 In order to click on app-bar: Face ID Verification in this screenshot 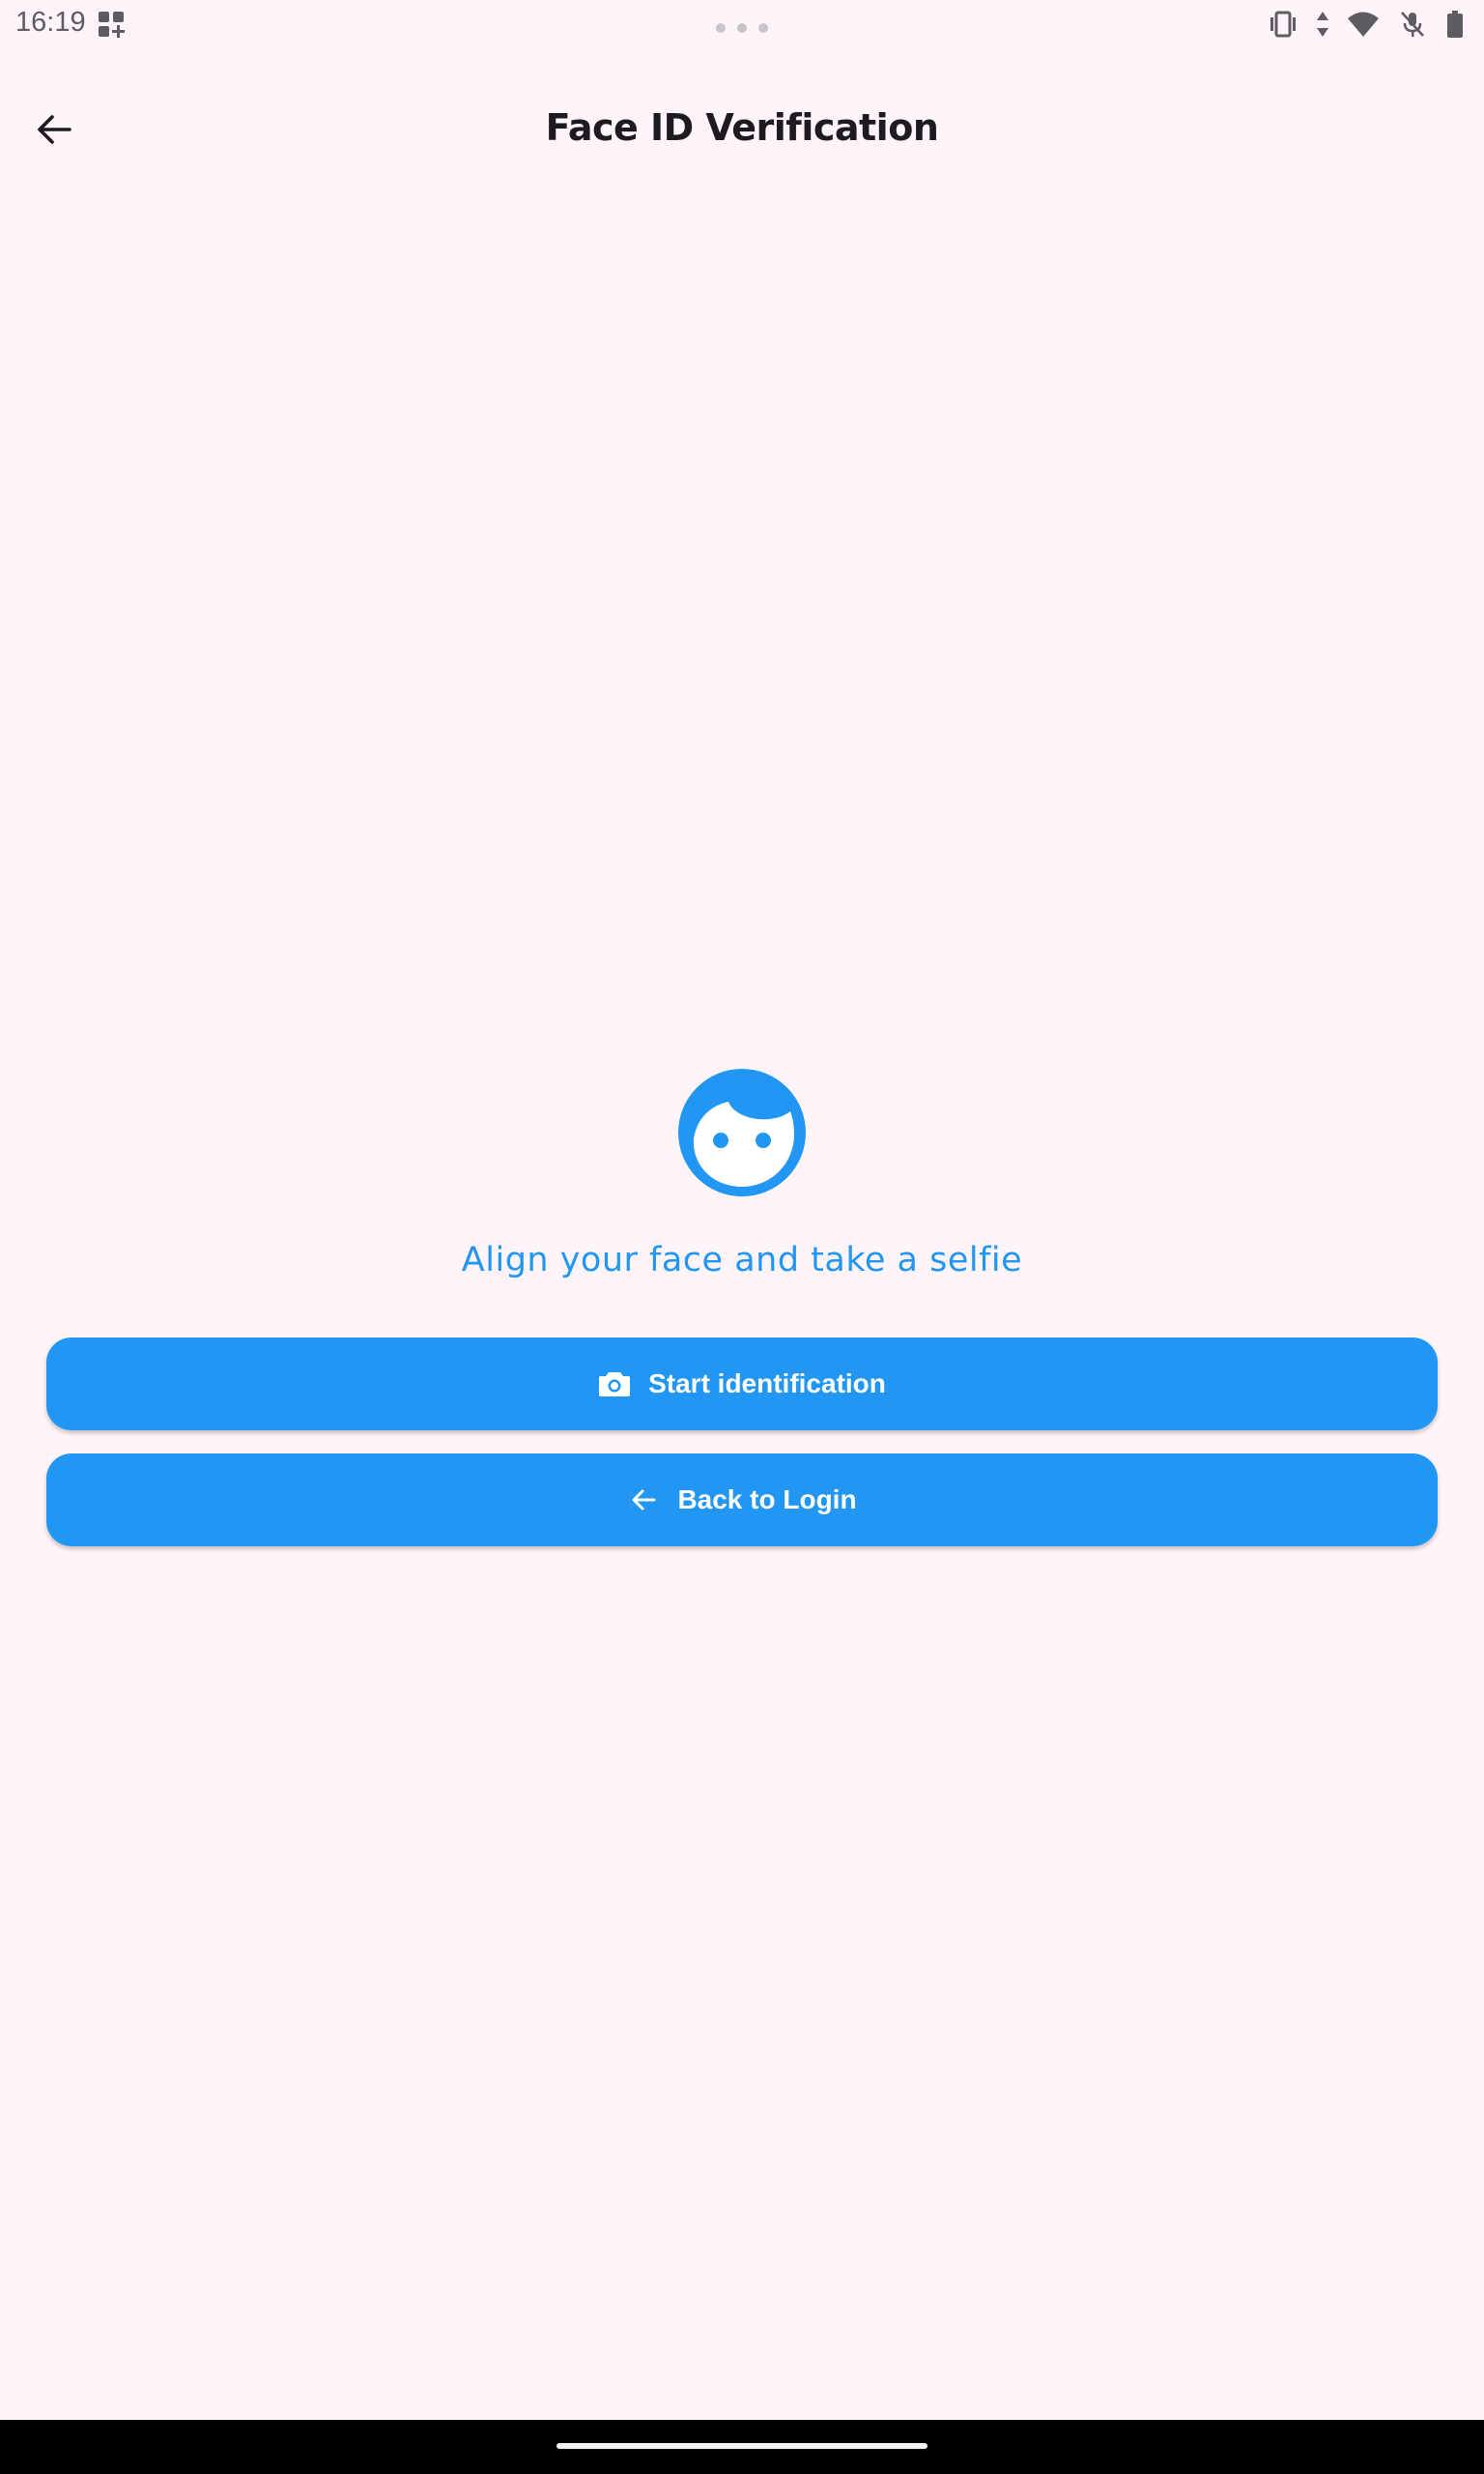, I will do `click(742, 130)`.